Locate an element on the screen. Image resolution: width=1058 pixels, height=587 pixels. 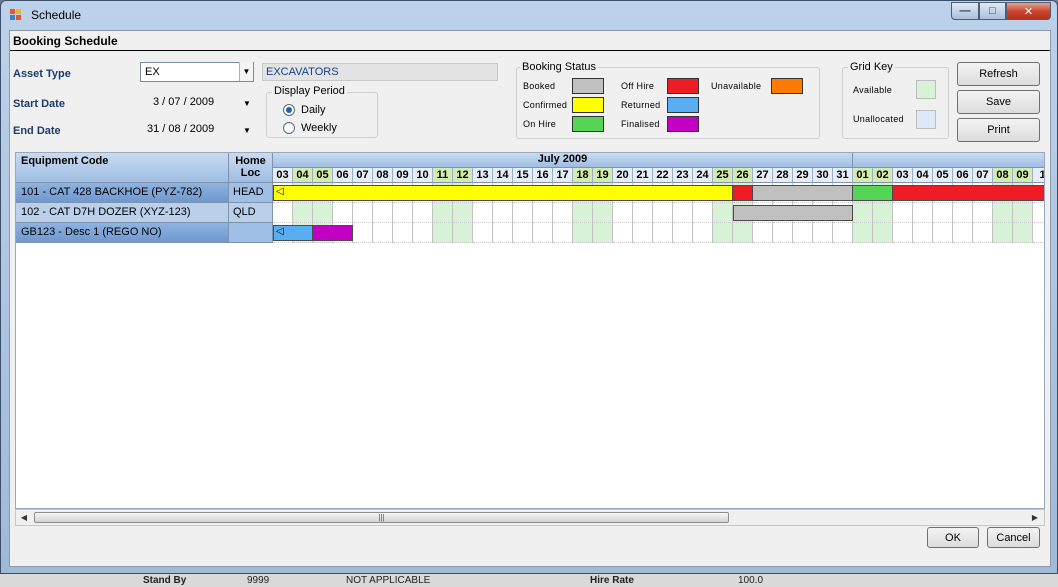
weekly-radio is located at coordinates (289, 128).